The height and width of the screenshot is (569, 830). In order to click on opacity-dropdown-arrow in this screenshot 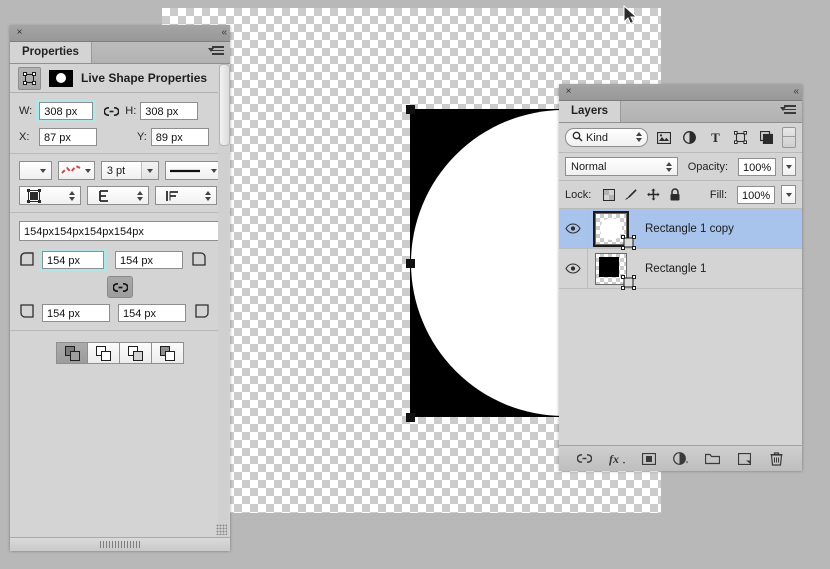, I will do `click(789, 166)`.